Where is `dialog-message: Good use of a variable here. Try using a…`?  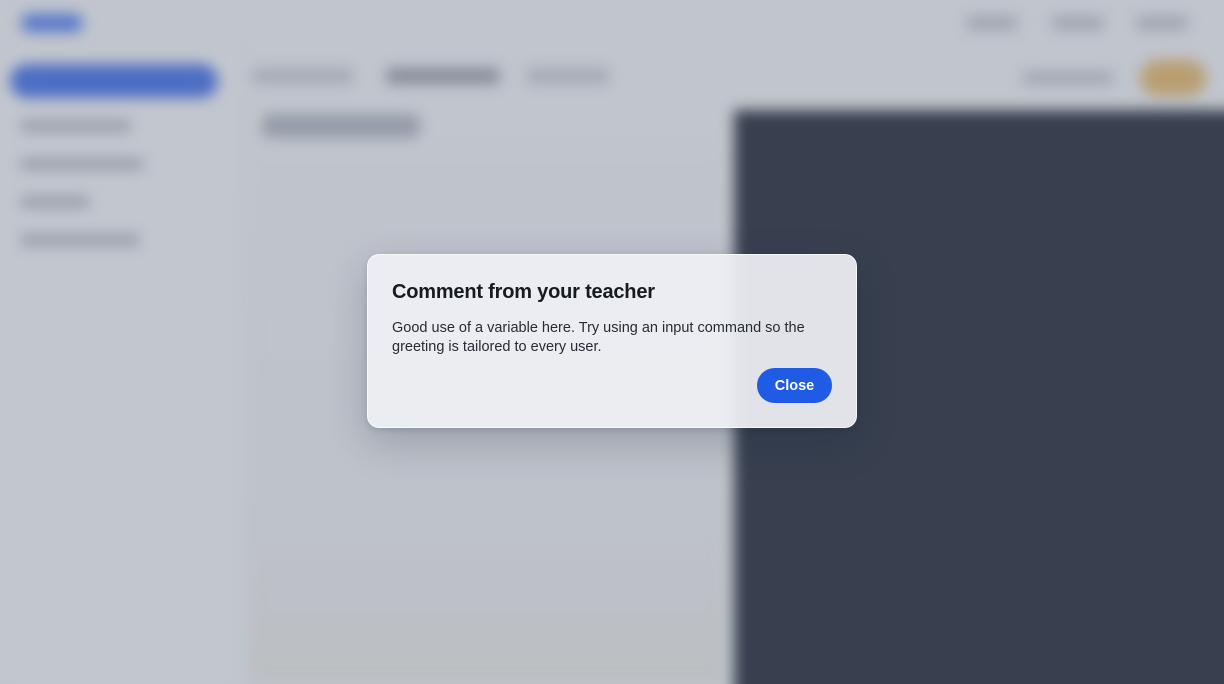
dialog-message: Good use of a variable here. Try using a… is located at coordinates (598, 337).